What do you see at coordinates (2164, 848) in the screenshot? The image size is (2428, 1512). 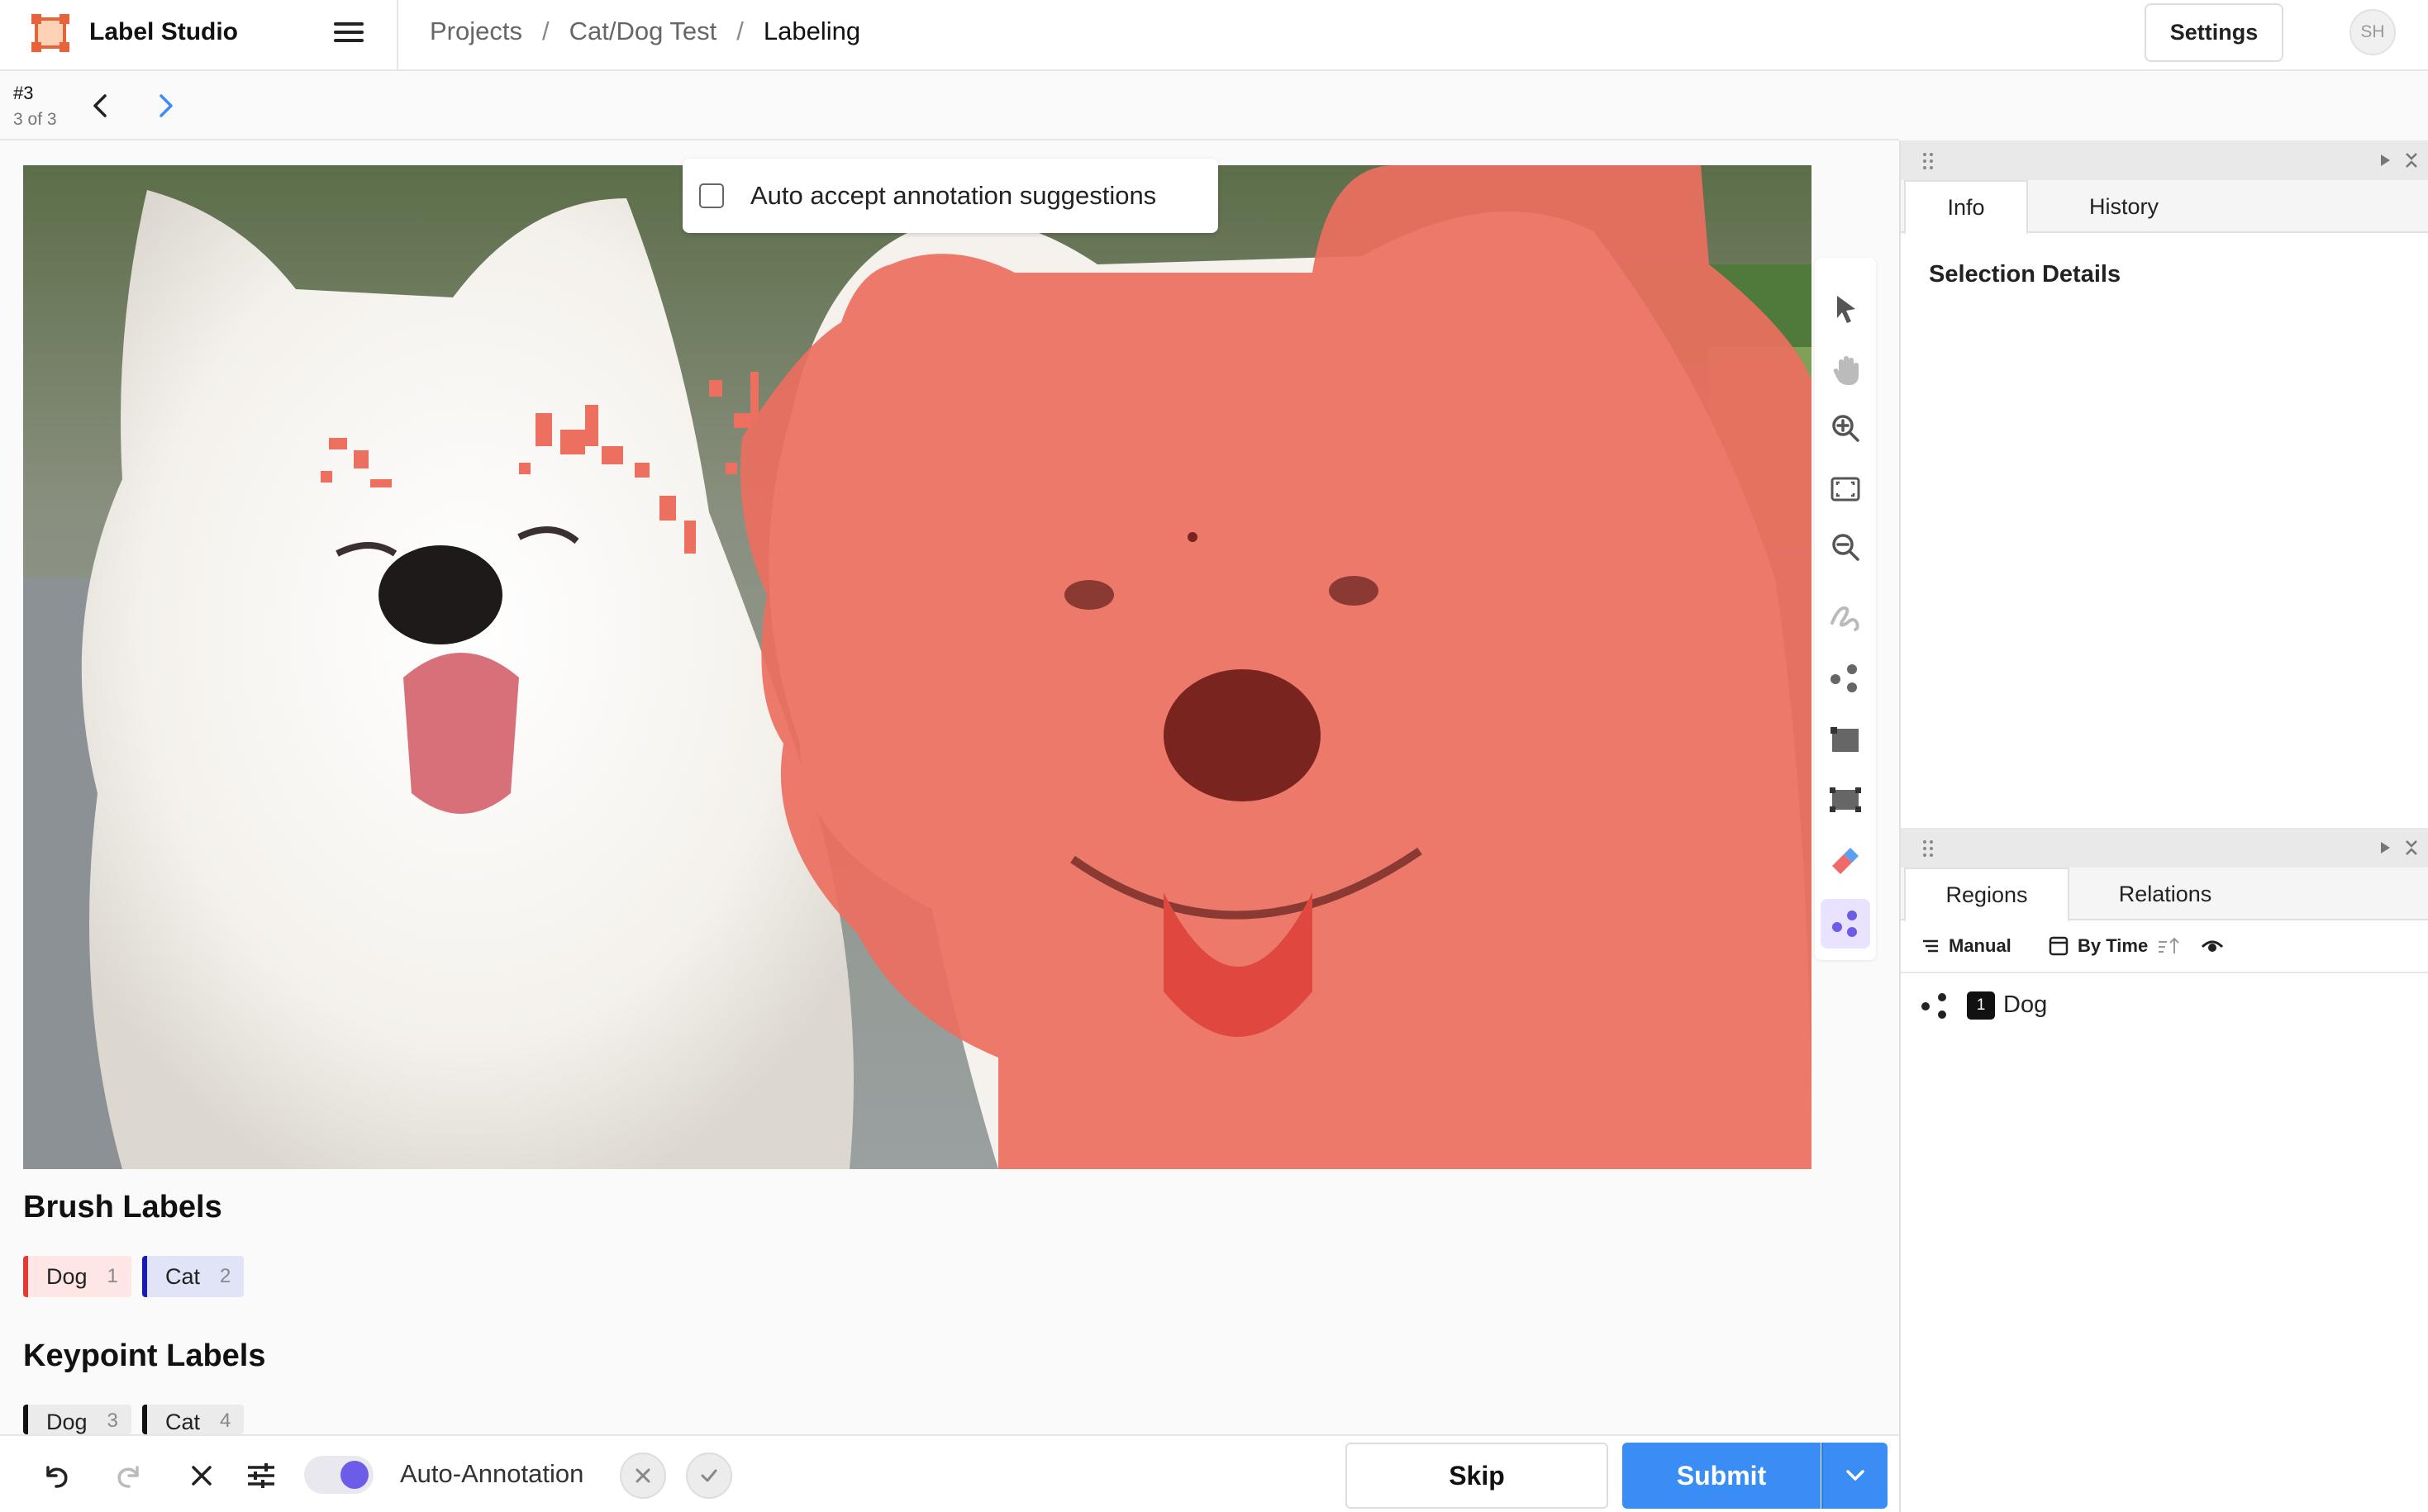 I see `regions-panel-header` at bounding box center [2164, 848].